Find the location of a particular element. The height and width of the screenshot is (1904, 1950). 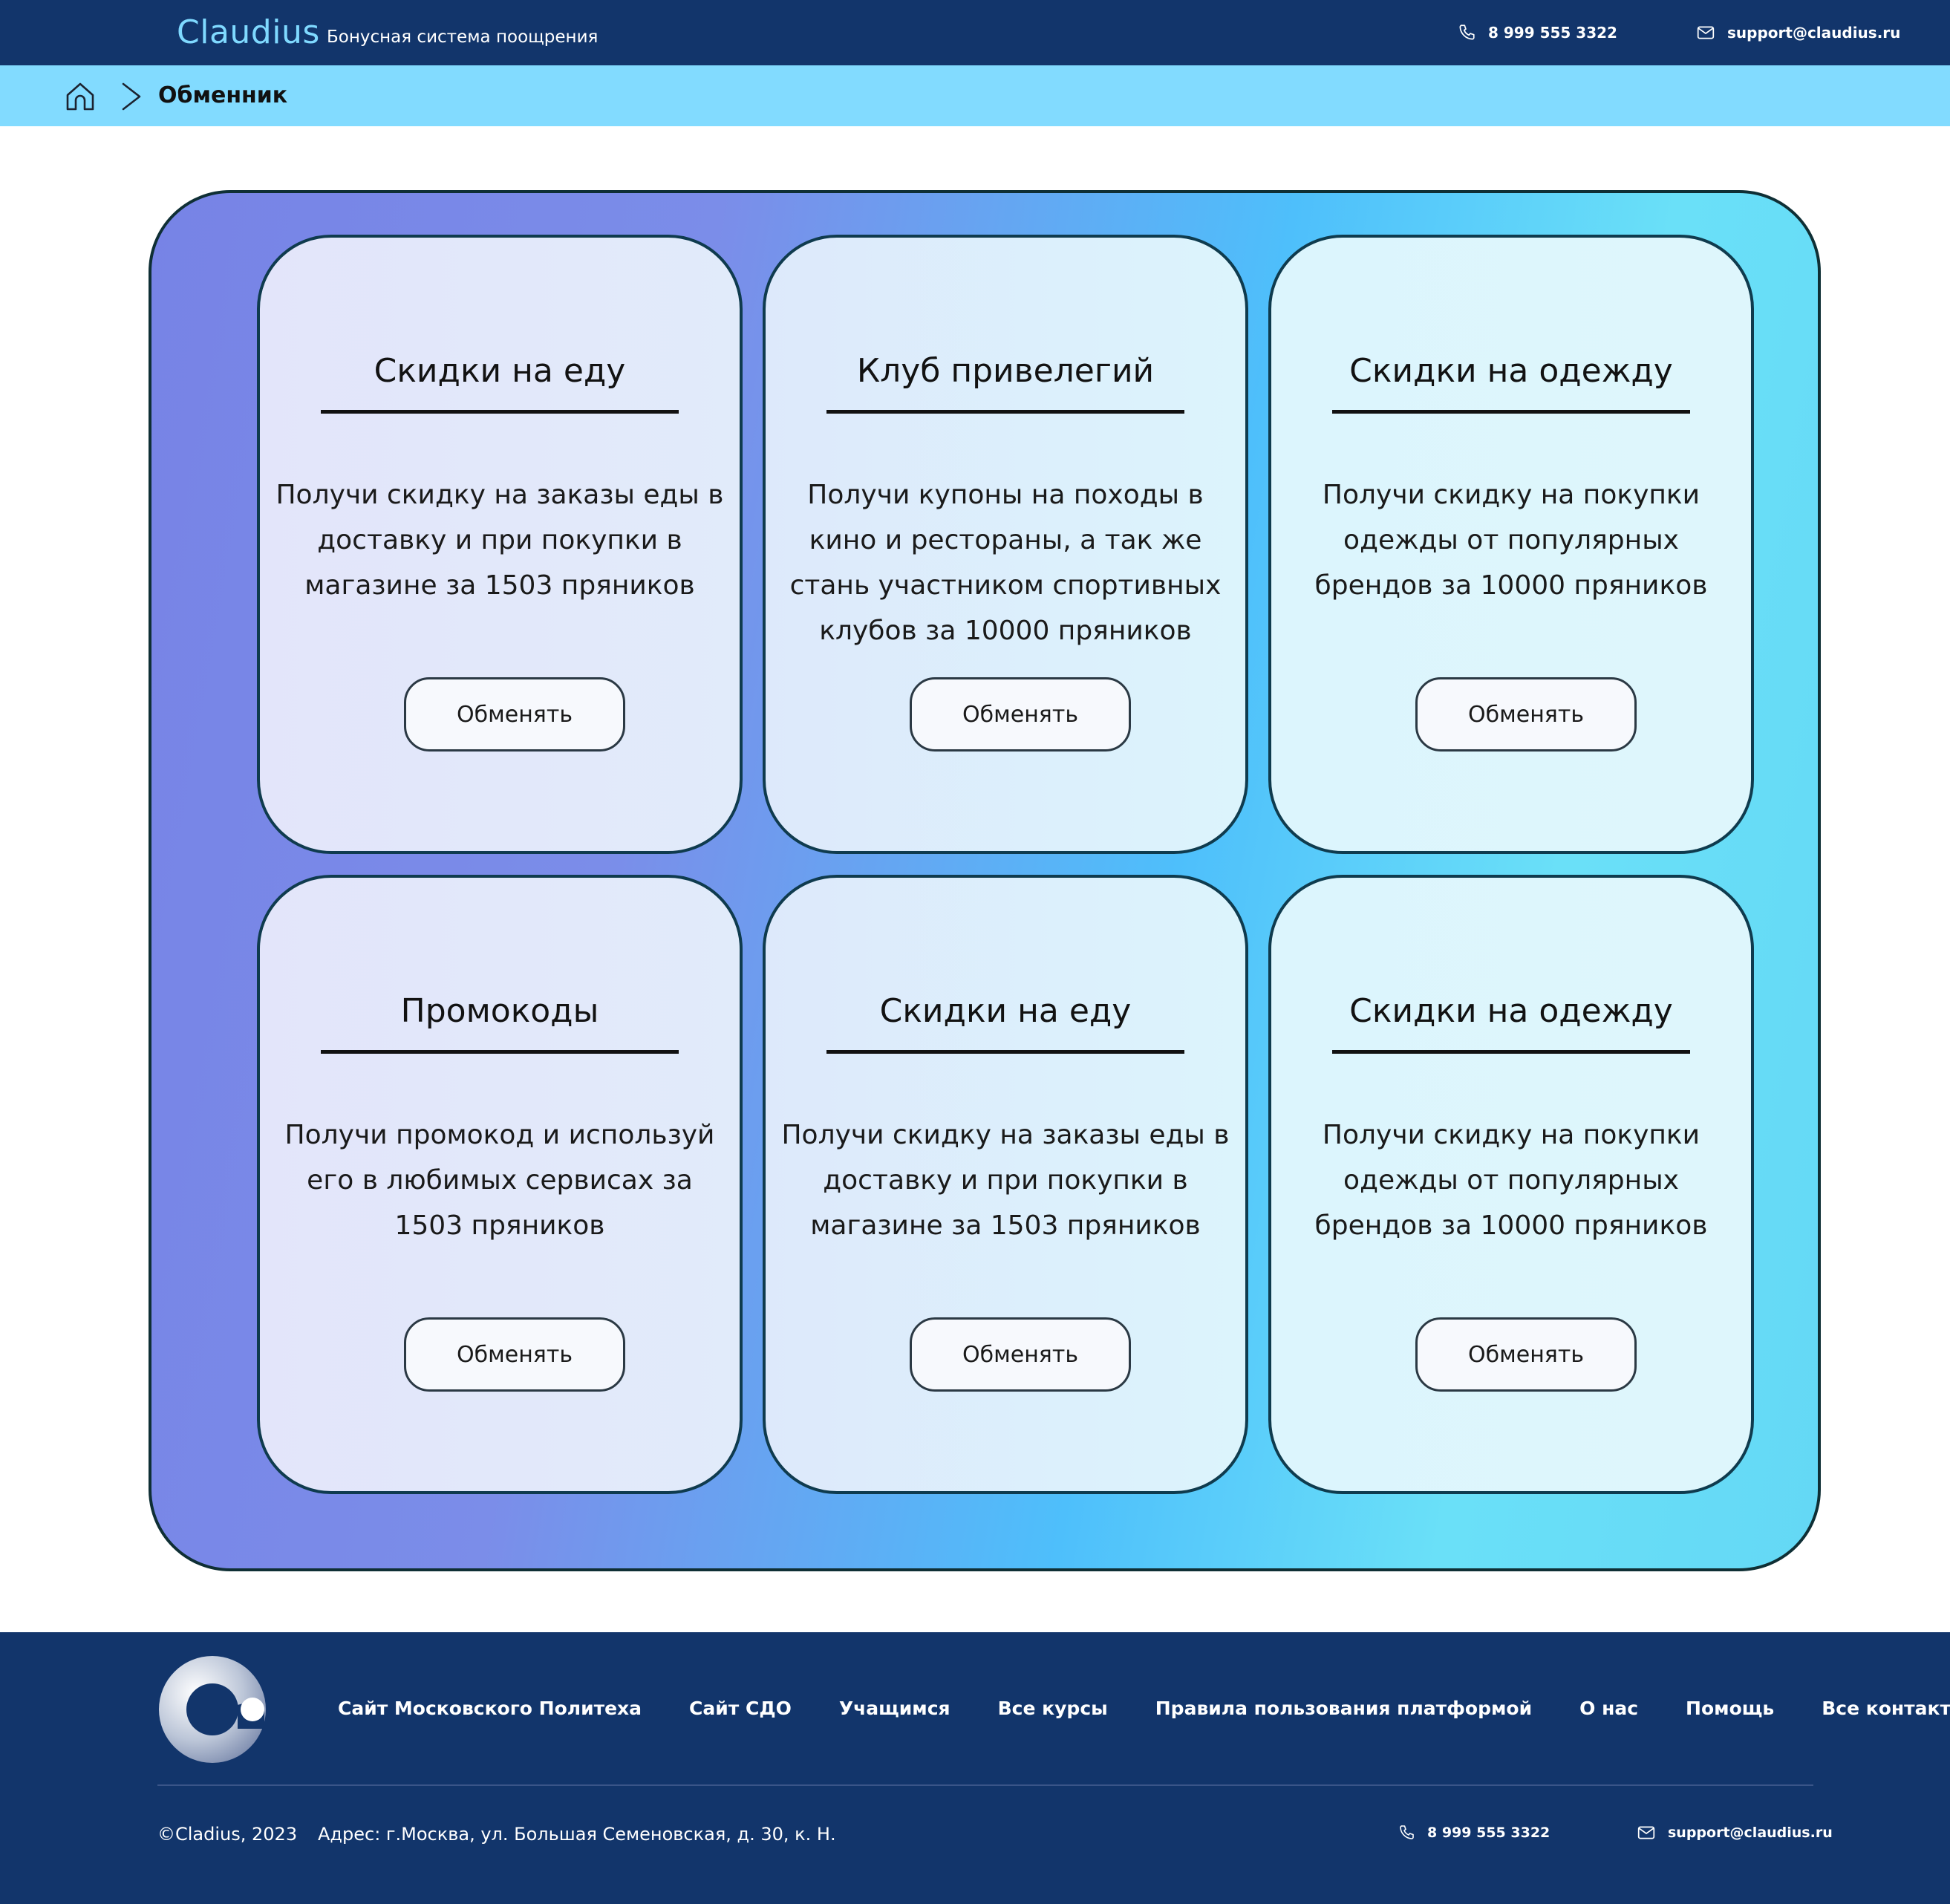

header-phone-text: 8 999 555 3322 is located at coordinates (1552, 33).